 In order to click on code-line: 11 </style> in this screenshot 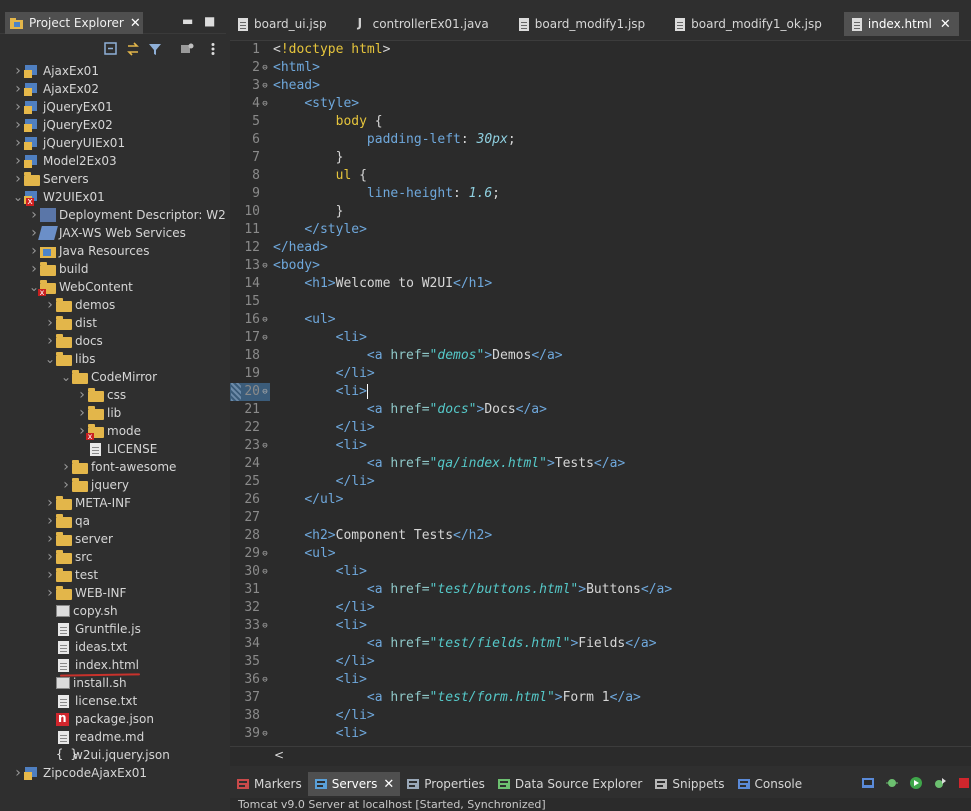, I will do `click(600, 230)`.